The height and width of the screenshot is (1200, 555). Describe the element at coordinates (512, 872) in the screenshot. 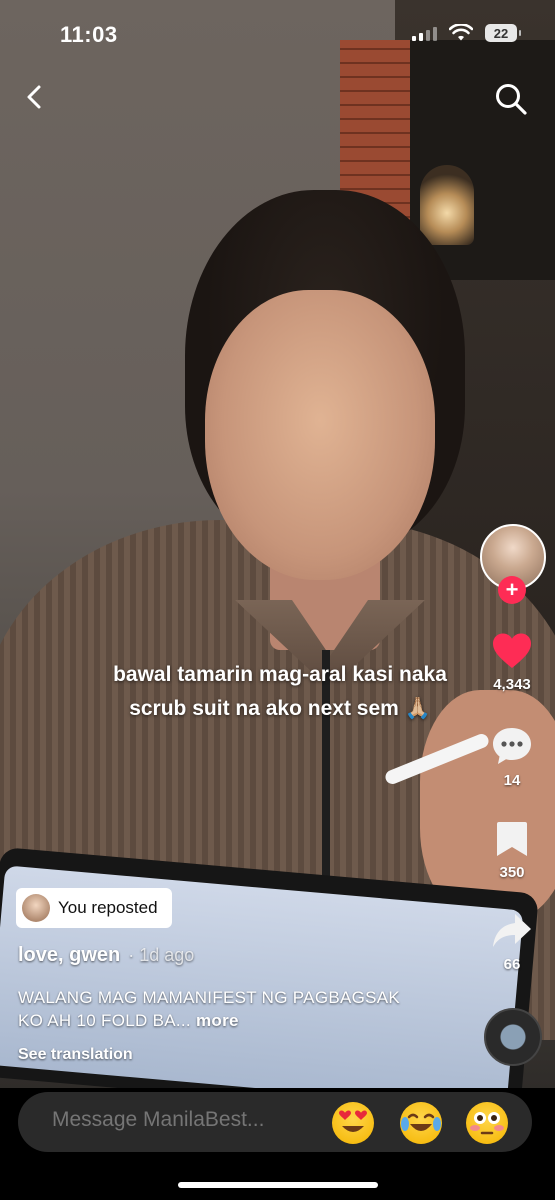

I see `save-count: 350` at that location.